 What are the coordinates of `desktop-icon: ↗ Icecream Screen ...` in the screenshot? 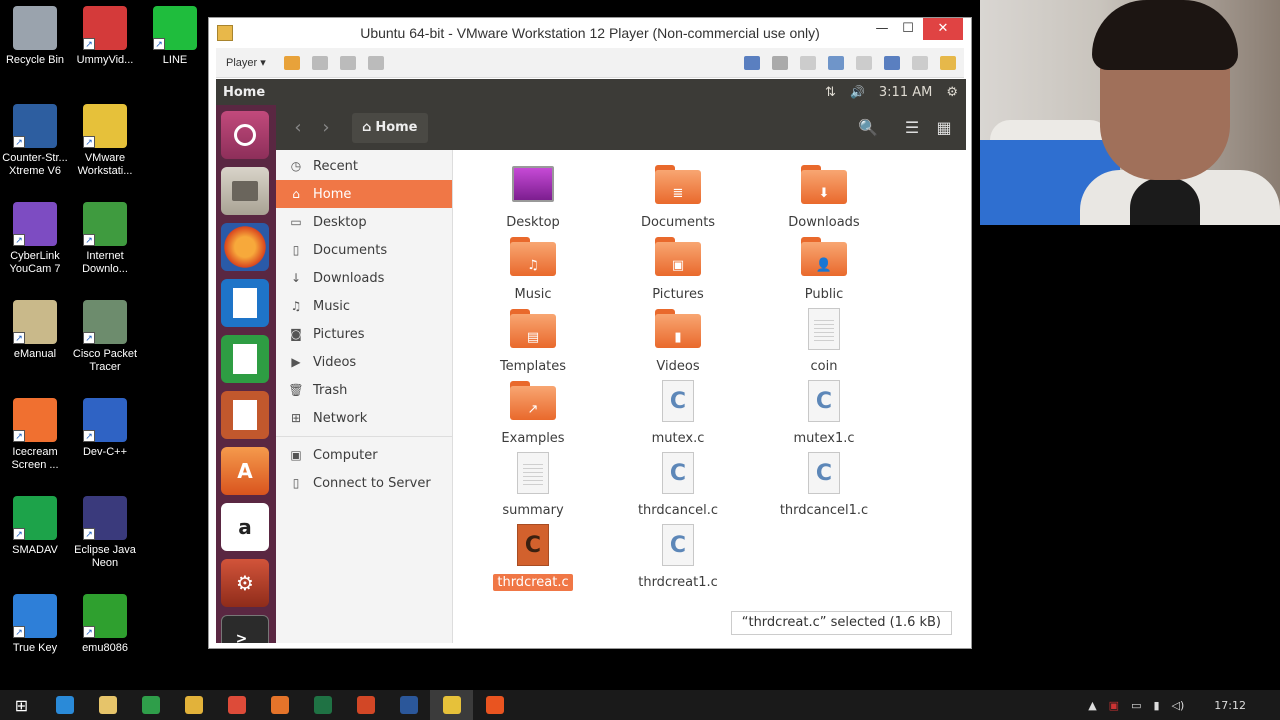 It's located at (35, 435).